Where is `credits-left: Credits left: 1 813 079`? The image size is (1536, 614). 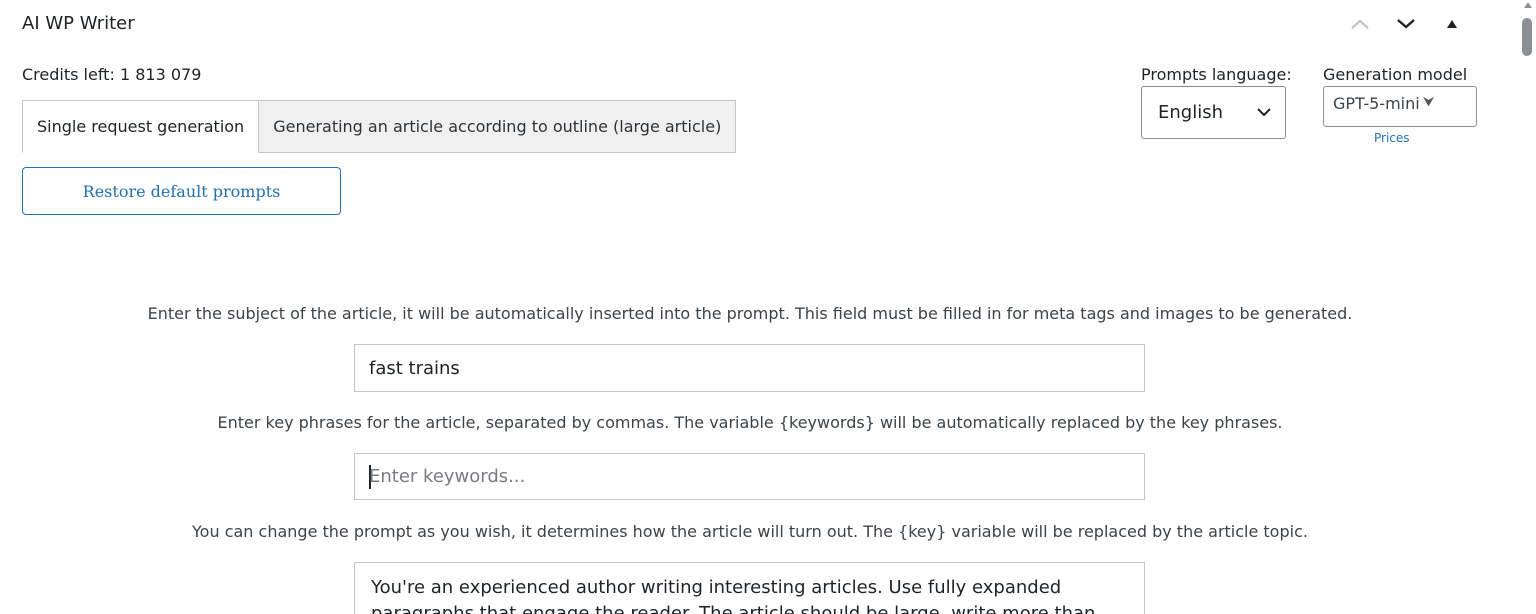 credits-left: Credits left: 1 813 079 is located at coordinates (111, 74).